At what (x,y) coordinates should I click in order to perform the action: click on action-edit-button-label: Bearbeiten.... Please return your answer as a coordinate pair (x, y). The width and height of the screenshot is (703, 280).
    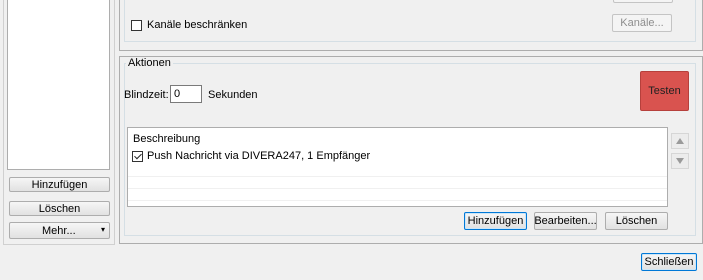
    Looking at the image, I should click on (565, 221).